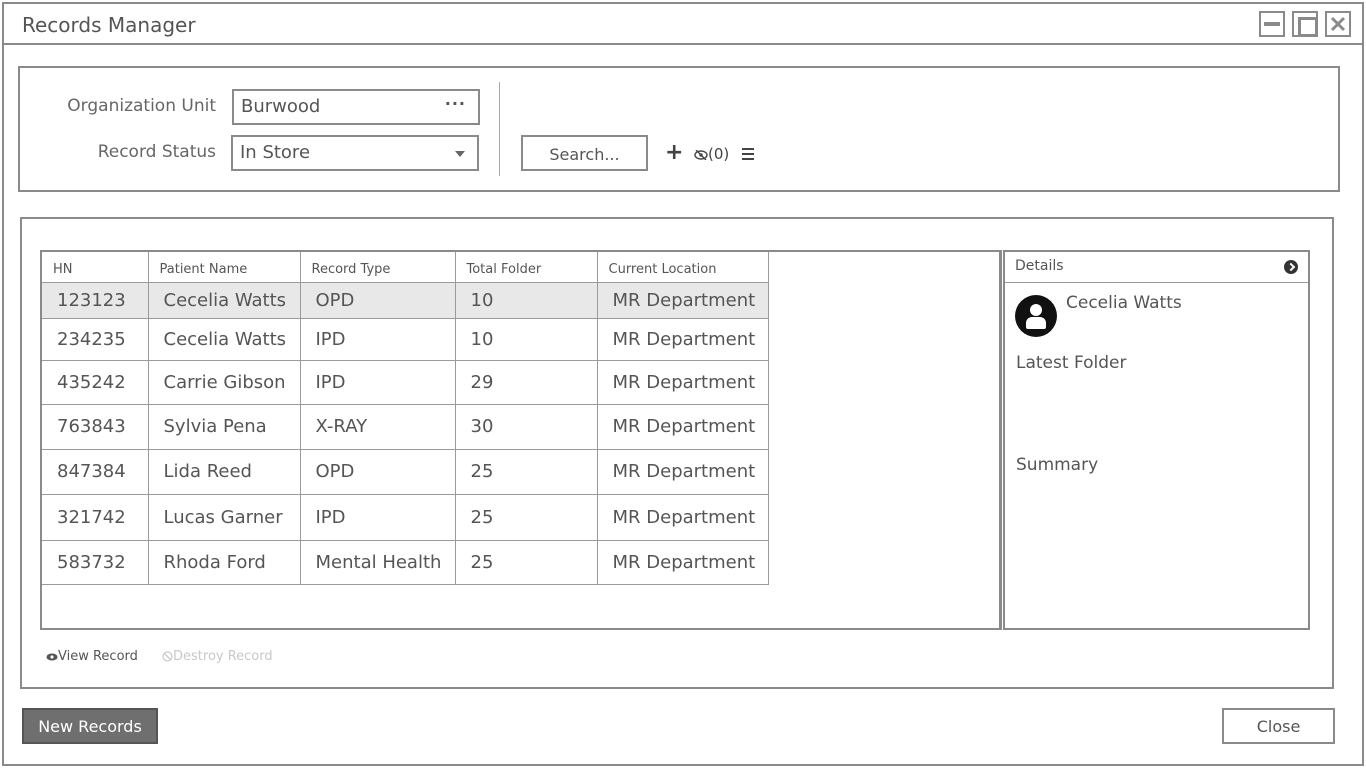  Describe the element at coordinates (156, 152) in the screenshot. I see `record-status-label: Record Status` at that location.